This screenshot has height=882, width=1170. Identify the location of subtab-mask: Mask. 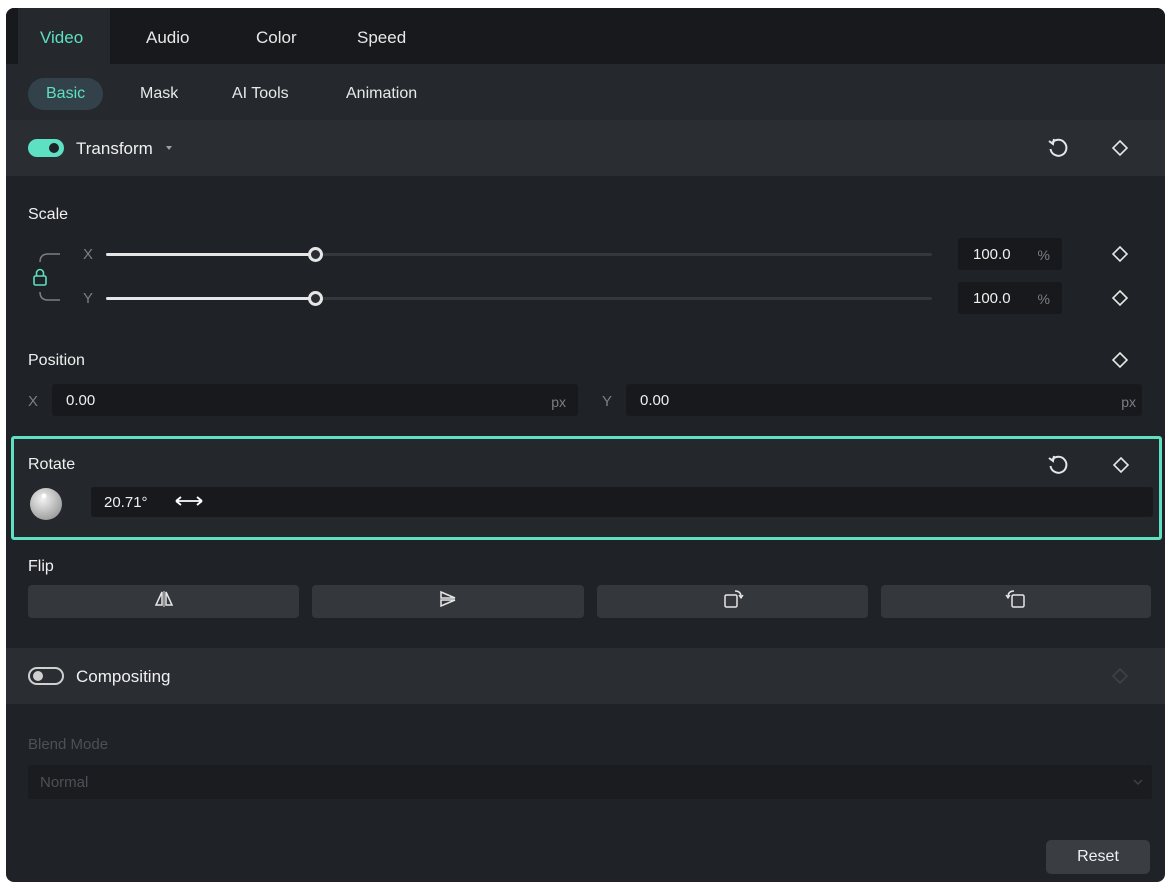
(159, 94).